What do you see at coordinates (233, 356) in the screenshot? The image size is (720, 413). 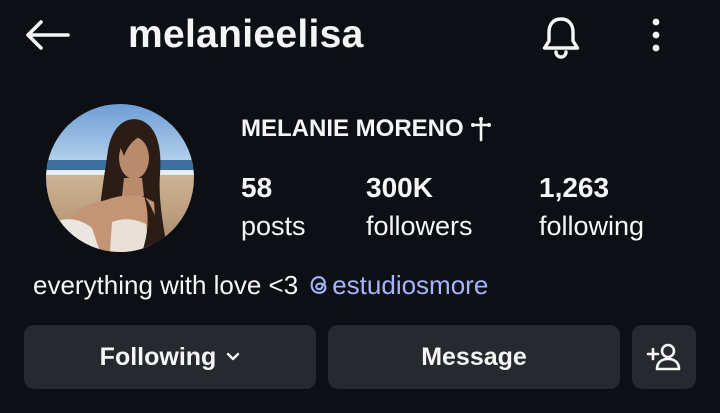 I see `chevron-down-icon` at bounding box center [233, 356].